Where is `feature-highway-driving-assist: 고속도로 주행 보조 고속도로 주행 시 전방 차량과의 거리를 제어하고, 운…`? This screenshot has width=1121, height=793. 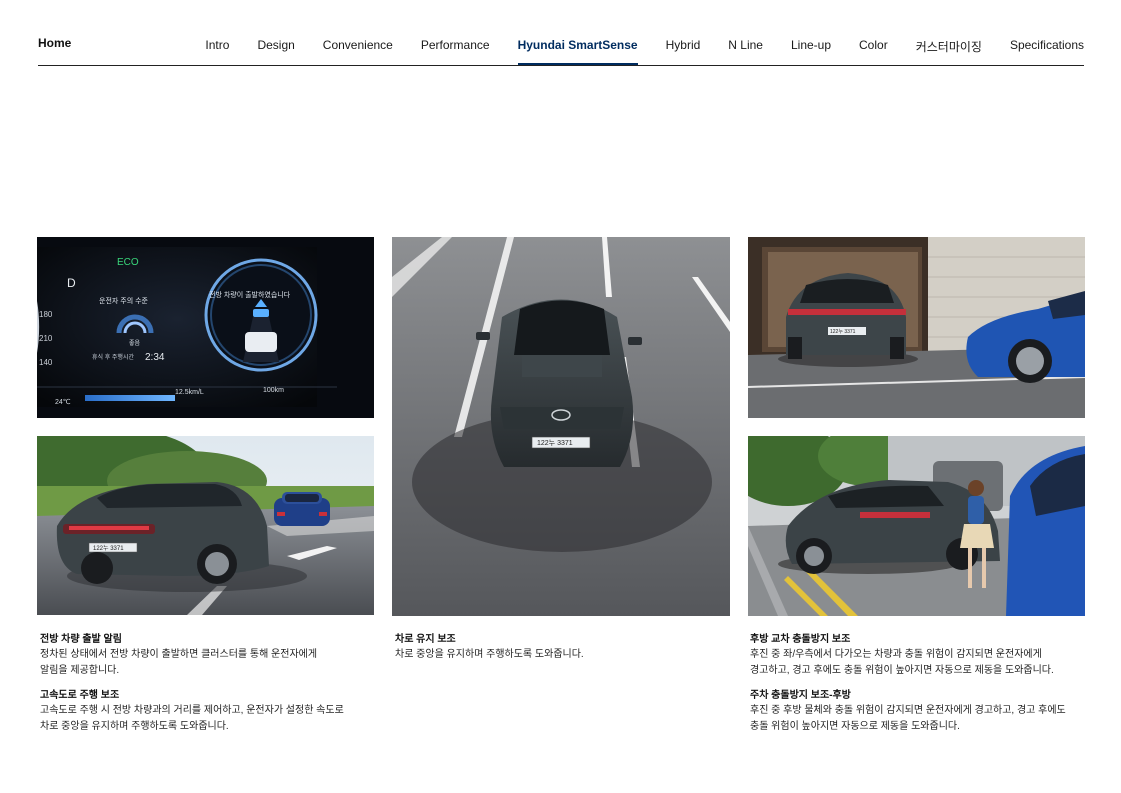 feature-highway-driving-assist: 고속도로 주행 보조 고속도로 주행 시 전방 차량과의 거리를 제어하고, 운… is located at coordinates (210, 712).